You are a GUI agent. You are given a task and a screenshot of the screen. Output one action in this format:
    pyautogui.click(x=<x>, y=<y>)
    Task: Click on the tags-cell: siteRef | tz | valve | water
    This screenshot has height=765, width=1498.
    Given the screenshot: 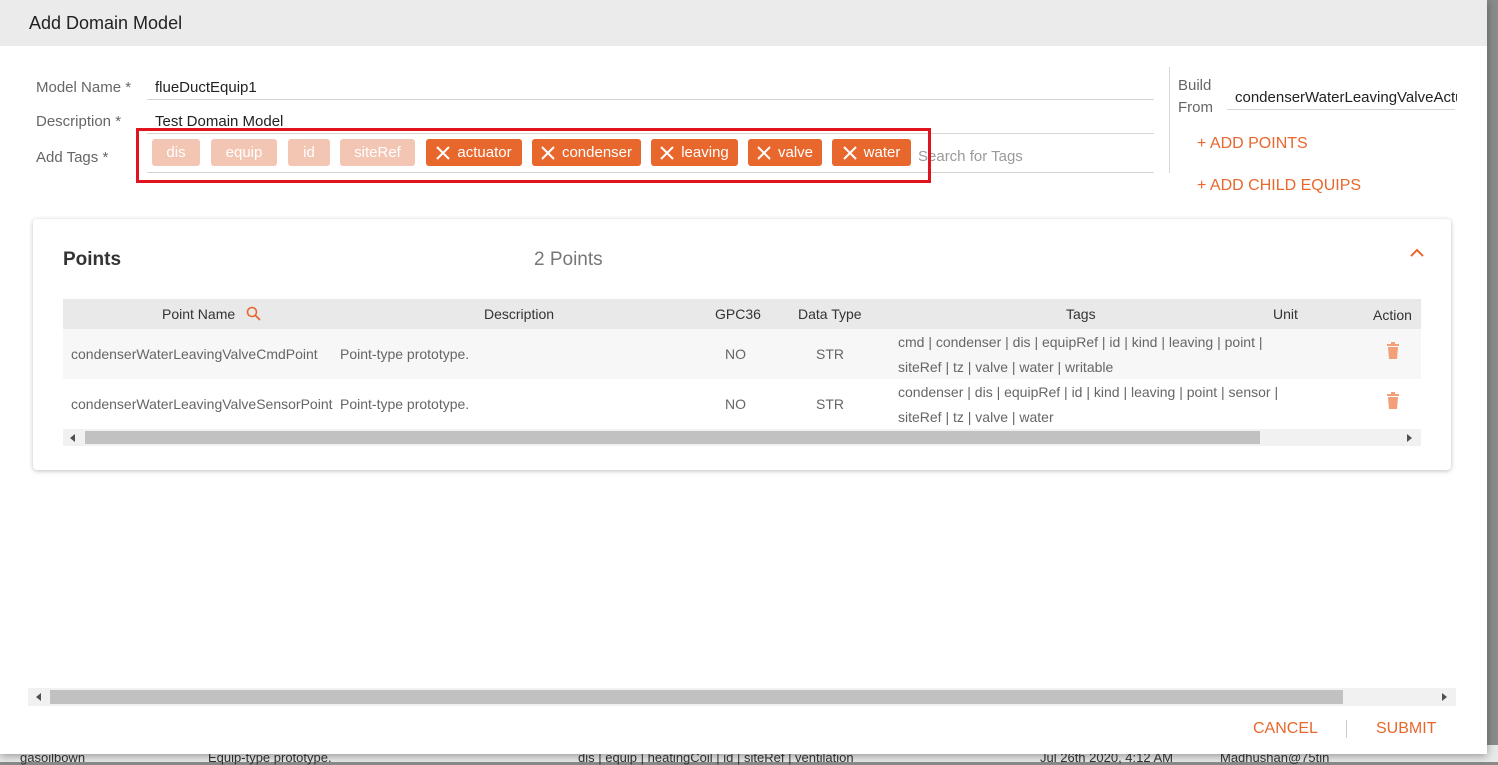 What is the action you would take?
    pyautogui.click(x=976, y=417)
    